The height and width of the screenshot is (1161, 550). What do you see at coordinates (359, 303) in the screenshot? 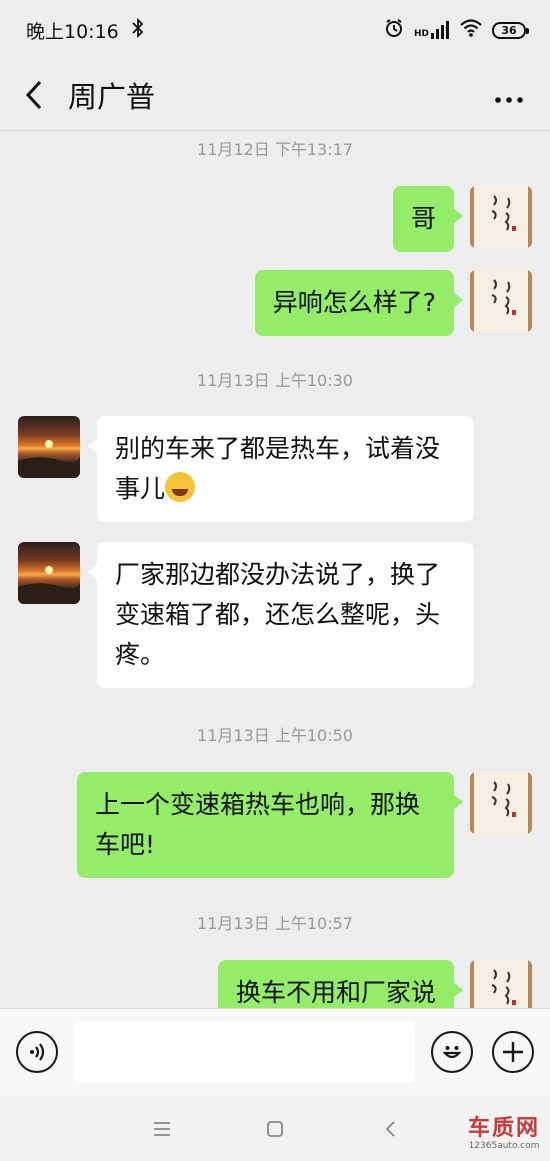
I see `outgoing-message: 异响怎么样了?` at bounding box center [359, 303].